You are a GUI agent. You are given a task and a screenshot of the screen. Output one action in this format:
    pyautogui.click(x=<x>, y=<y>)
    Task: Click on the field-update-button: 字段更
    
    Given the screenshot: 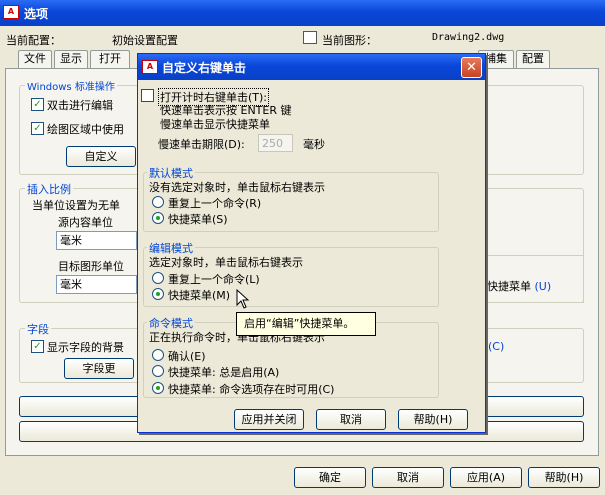 What is the action you would take?
    pyautogui.click(x=99, y=368)
    